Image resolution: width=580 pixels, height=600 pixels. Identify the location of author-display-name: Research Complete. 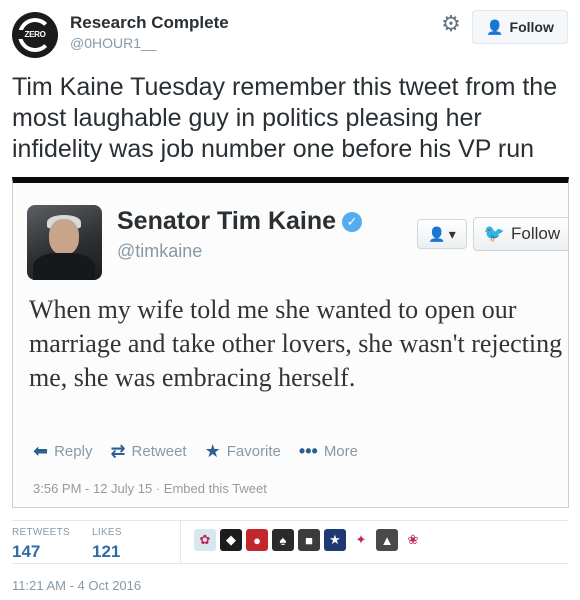
(149, 23).